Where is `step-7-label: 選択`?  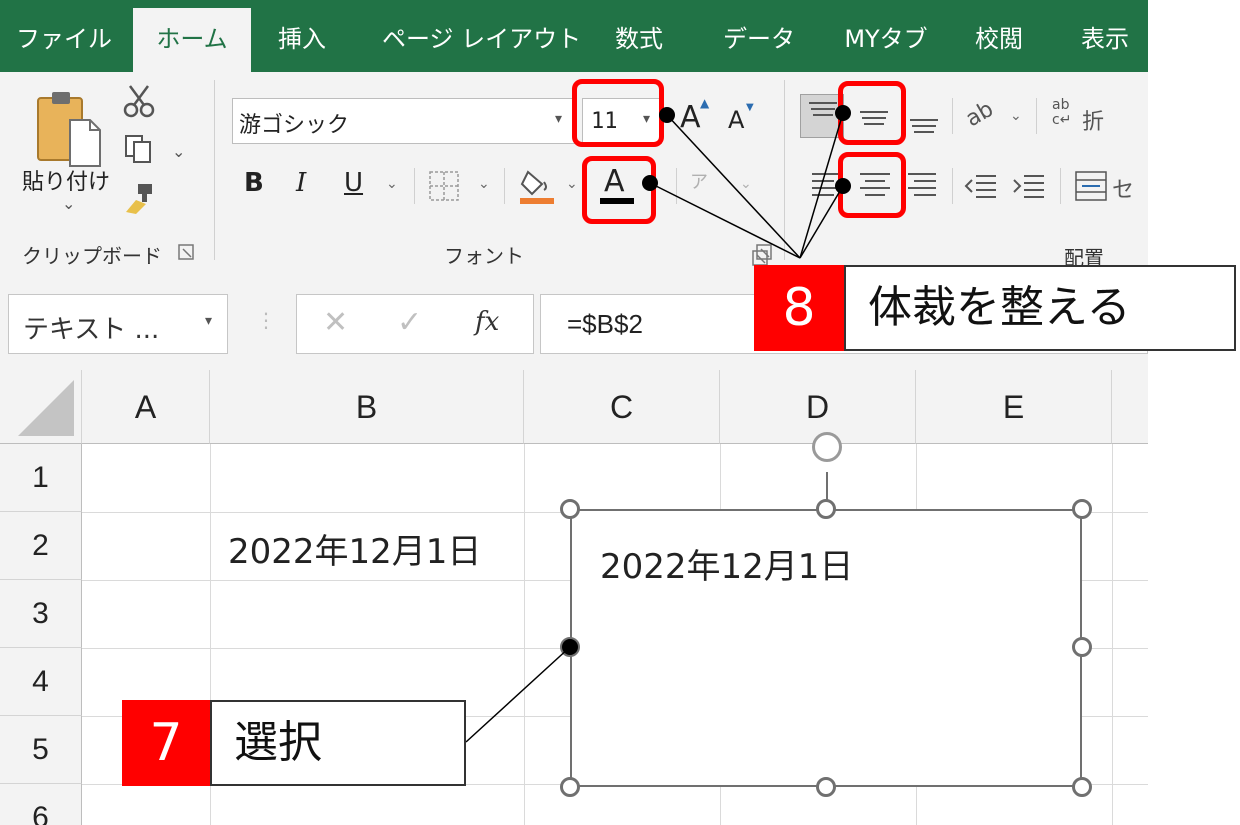 step-7-label: 選択 is located at coordinates (338, 743).